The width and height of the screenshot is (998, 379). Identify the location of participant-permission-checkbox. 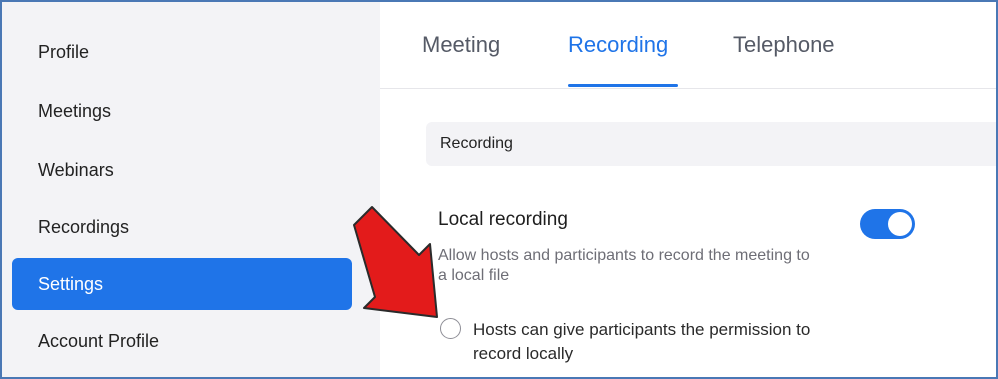
(450, 328).